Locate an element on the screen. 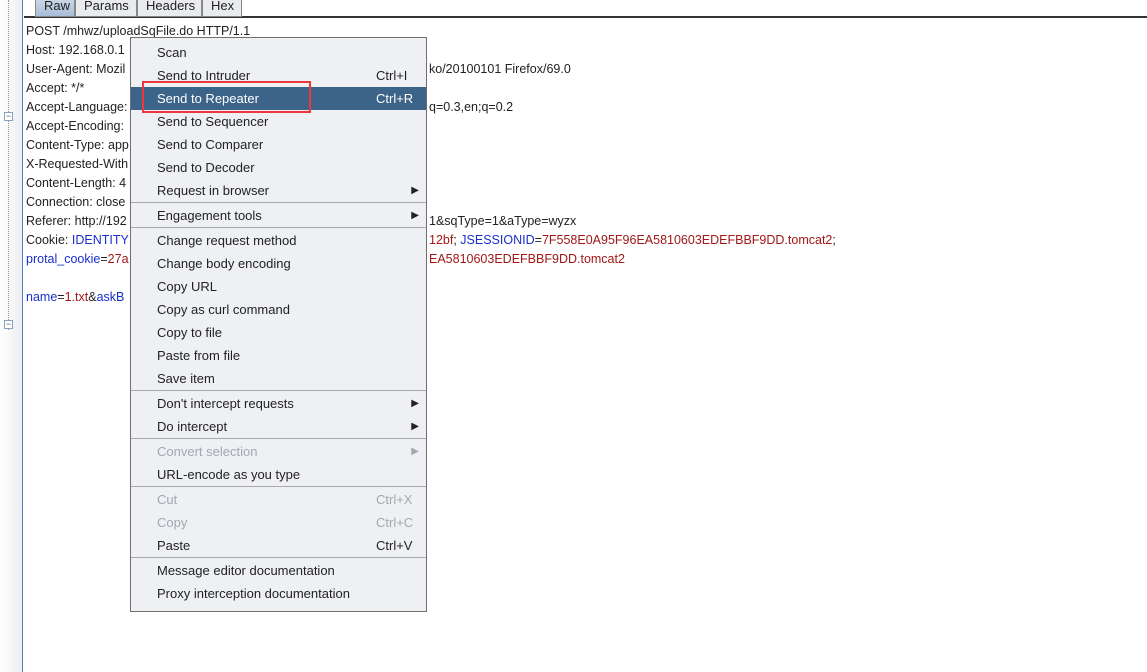 The height and width of the screenshot is (672, 1147). tab-raw: Raw is located at coordinates (55, 8).